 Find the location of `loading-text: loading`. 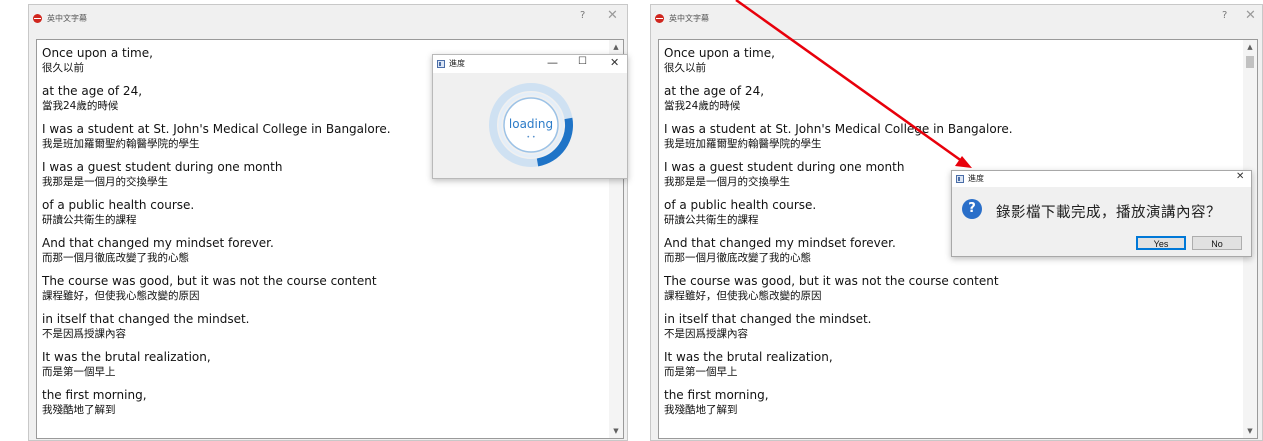

loading-text: loading is located at coordinates (531, 124).